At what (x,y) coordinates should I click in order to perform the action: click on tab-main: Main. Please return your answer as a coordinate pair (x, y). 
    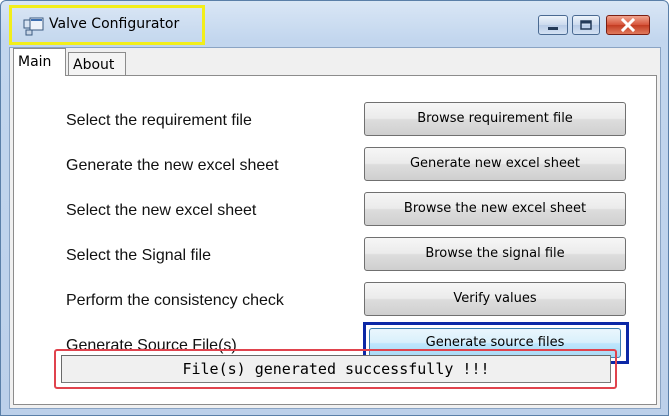
    Looking at the image, I should click on (39, 62).